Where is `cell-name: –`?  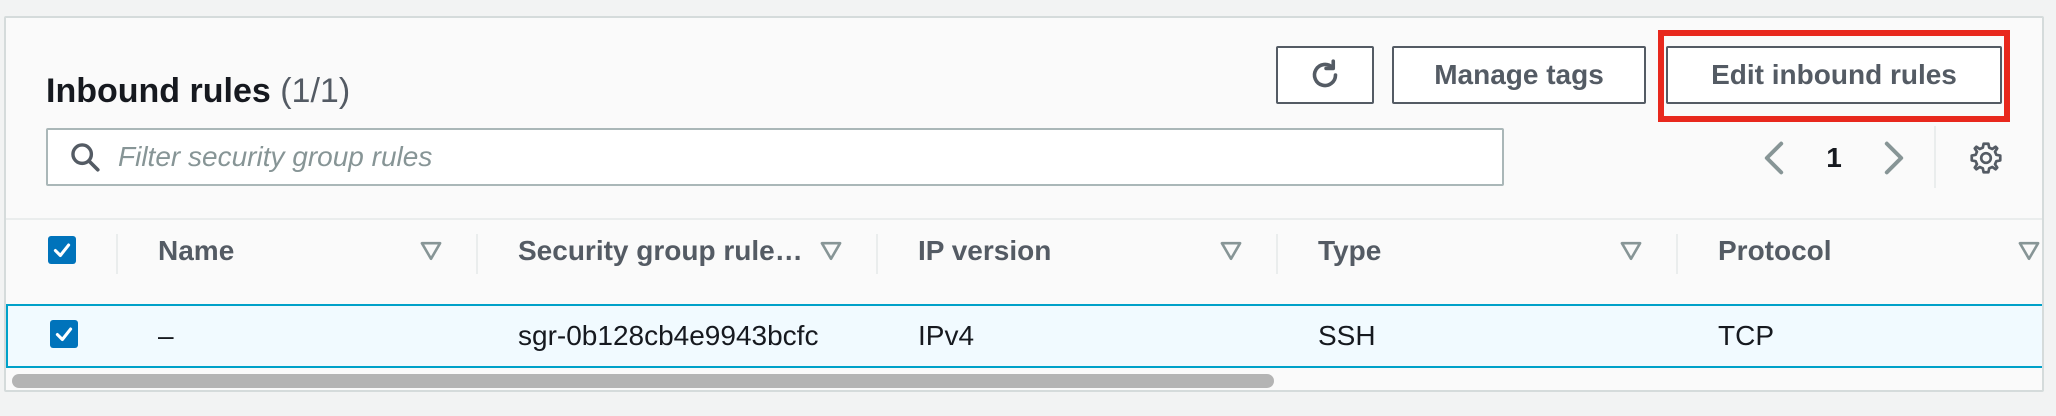
cell-name: – is located at coordinates (166, 335).